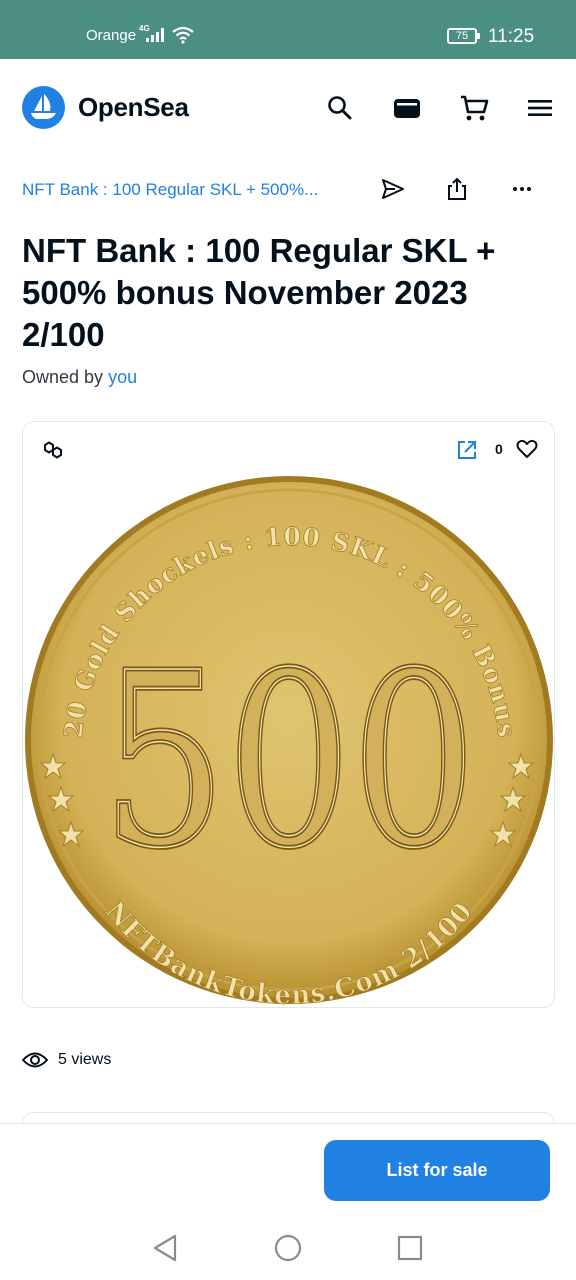  Describe the element at coordinates (43, 107) in the screenshot. I see `opensea-logo-icon` at that location.